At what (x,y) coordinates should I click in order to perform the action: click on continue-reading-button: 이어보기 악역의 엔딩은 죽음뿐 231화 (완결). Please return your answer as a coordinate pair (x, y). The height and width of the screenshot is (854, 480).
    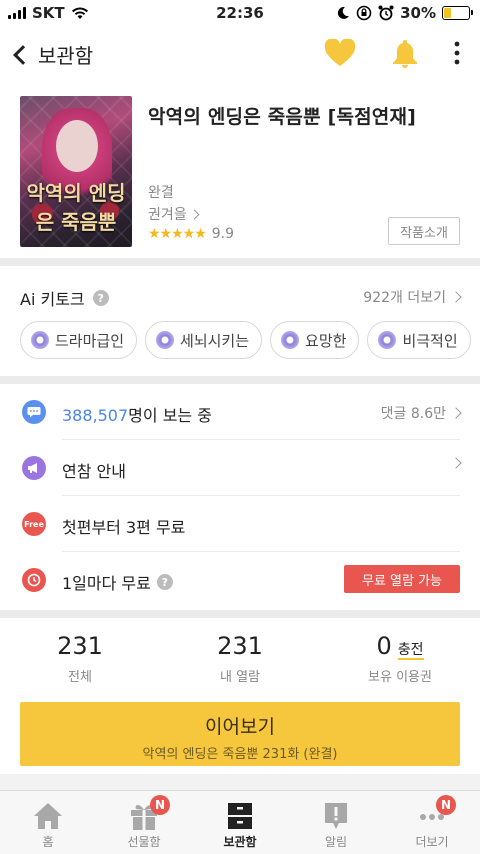
    Looking at the image, I should click on (240, 734).